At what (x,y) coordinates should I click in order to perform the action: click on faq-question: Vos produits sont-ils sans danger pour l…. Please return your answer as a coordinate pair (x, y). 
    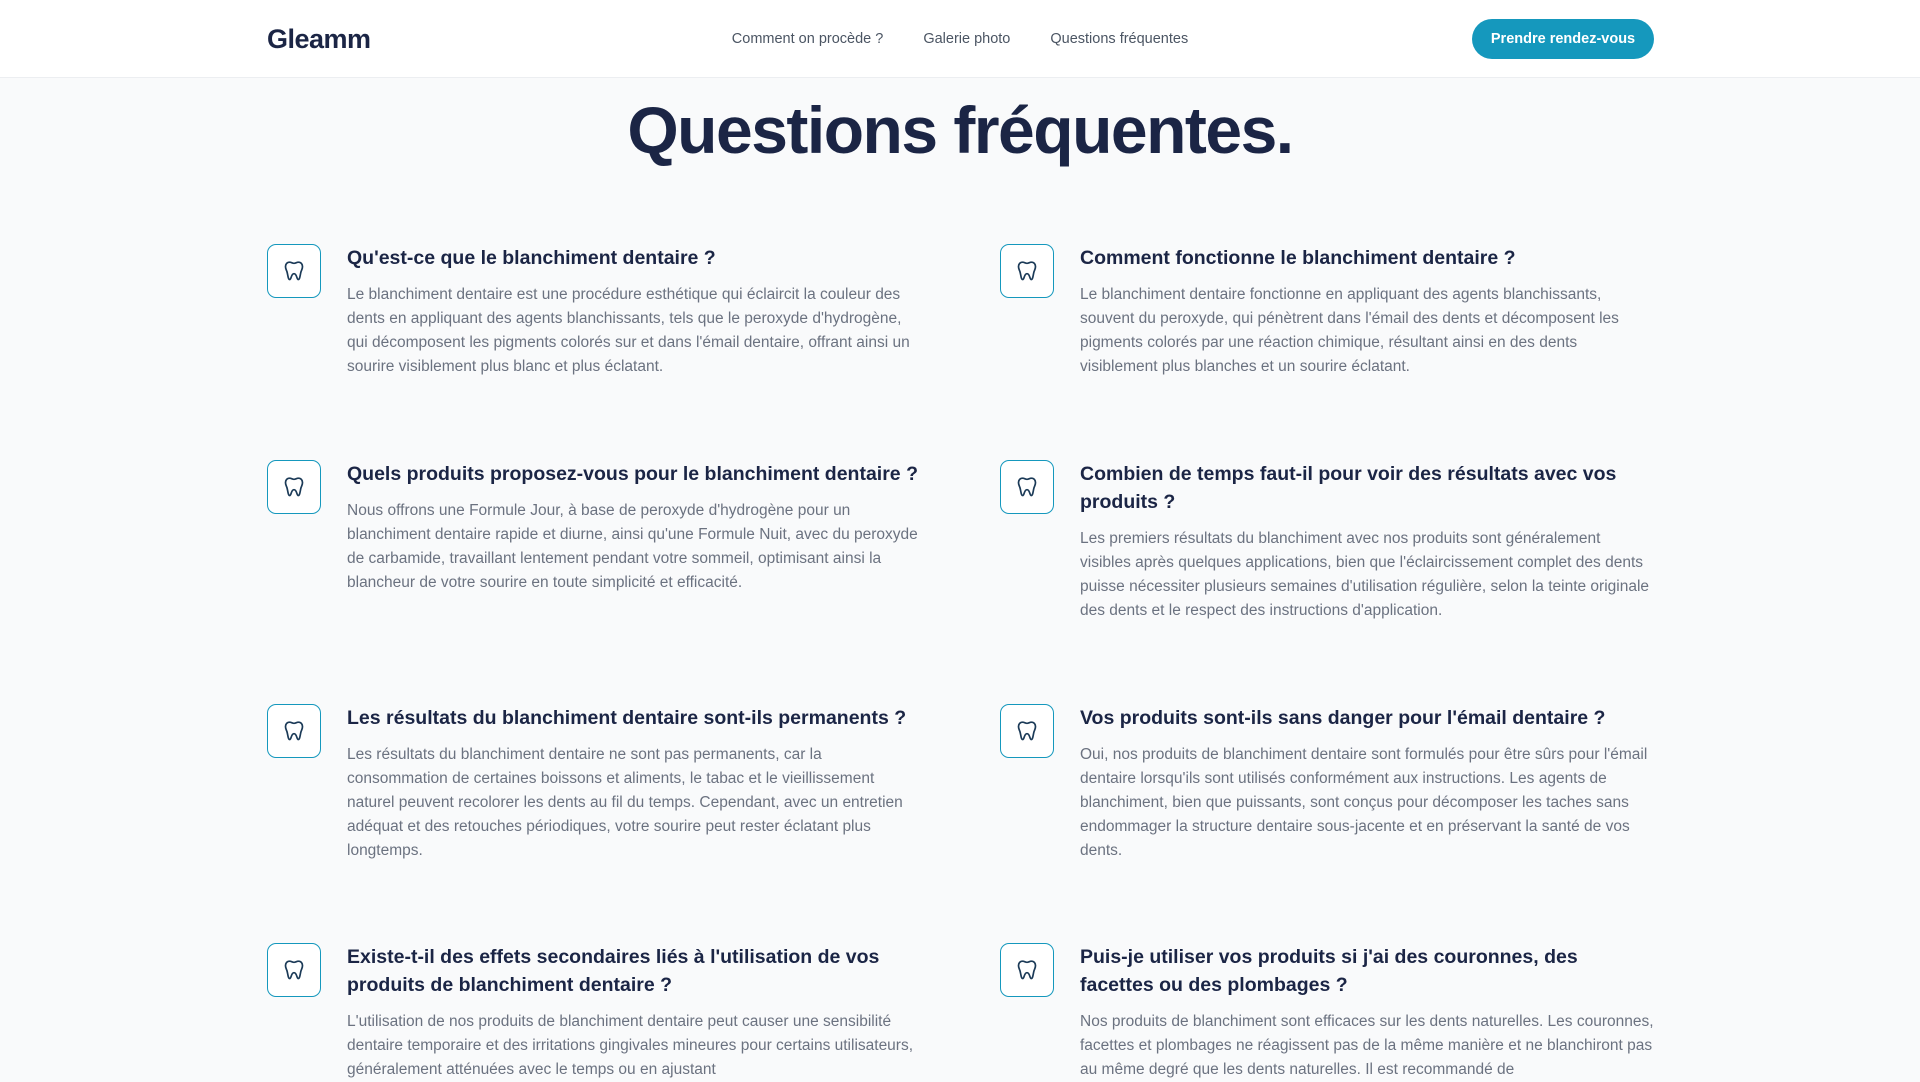
    Looking at the image, I should click on (1343, 718).